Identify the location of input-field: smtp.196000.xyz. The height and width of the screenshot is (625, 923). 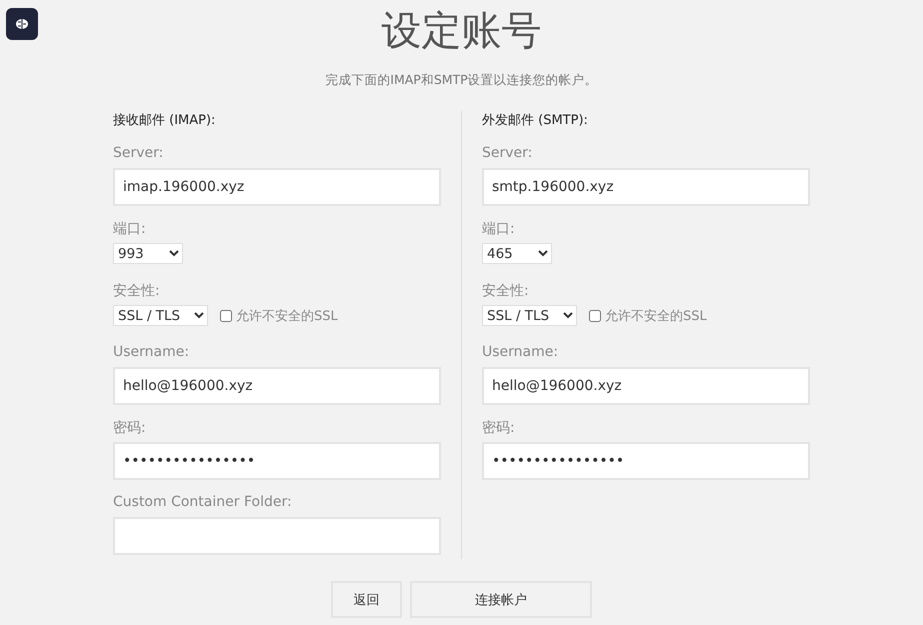
(646, 187).